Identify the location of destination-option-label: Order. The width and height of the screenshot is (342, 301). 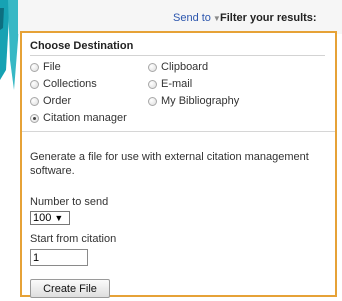
(57, 101).